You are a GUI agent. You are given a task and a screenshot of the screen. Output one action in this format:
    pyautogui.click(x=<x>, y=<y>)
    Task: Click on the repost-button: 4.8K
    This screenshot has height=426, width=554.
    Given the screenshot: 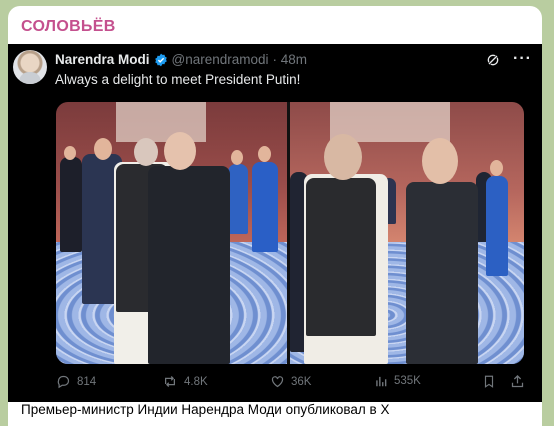 What is the action you would take?
    pyautogui.click(x=185, y=381)
    